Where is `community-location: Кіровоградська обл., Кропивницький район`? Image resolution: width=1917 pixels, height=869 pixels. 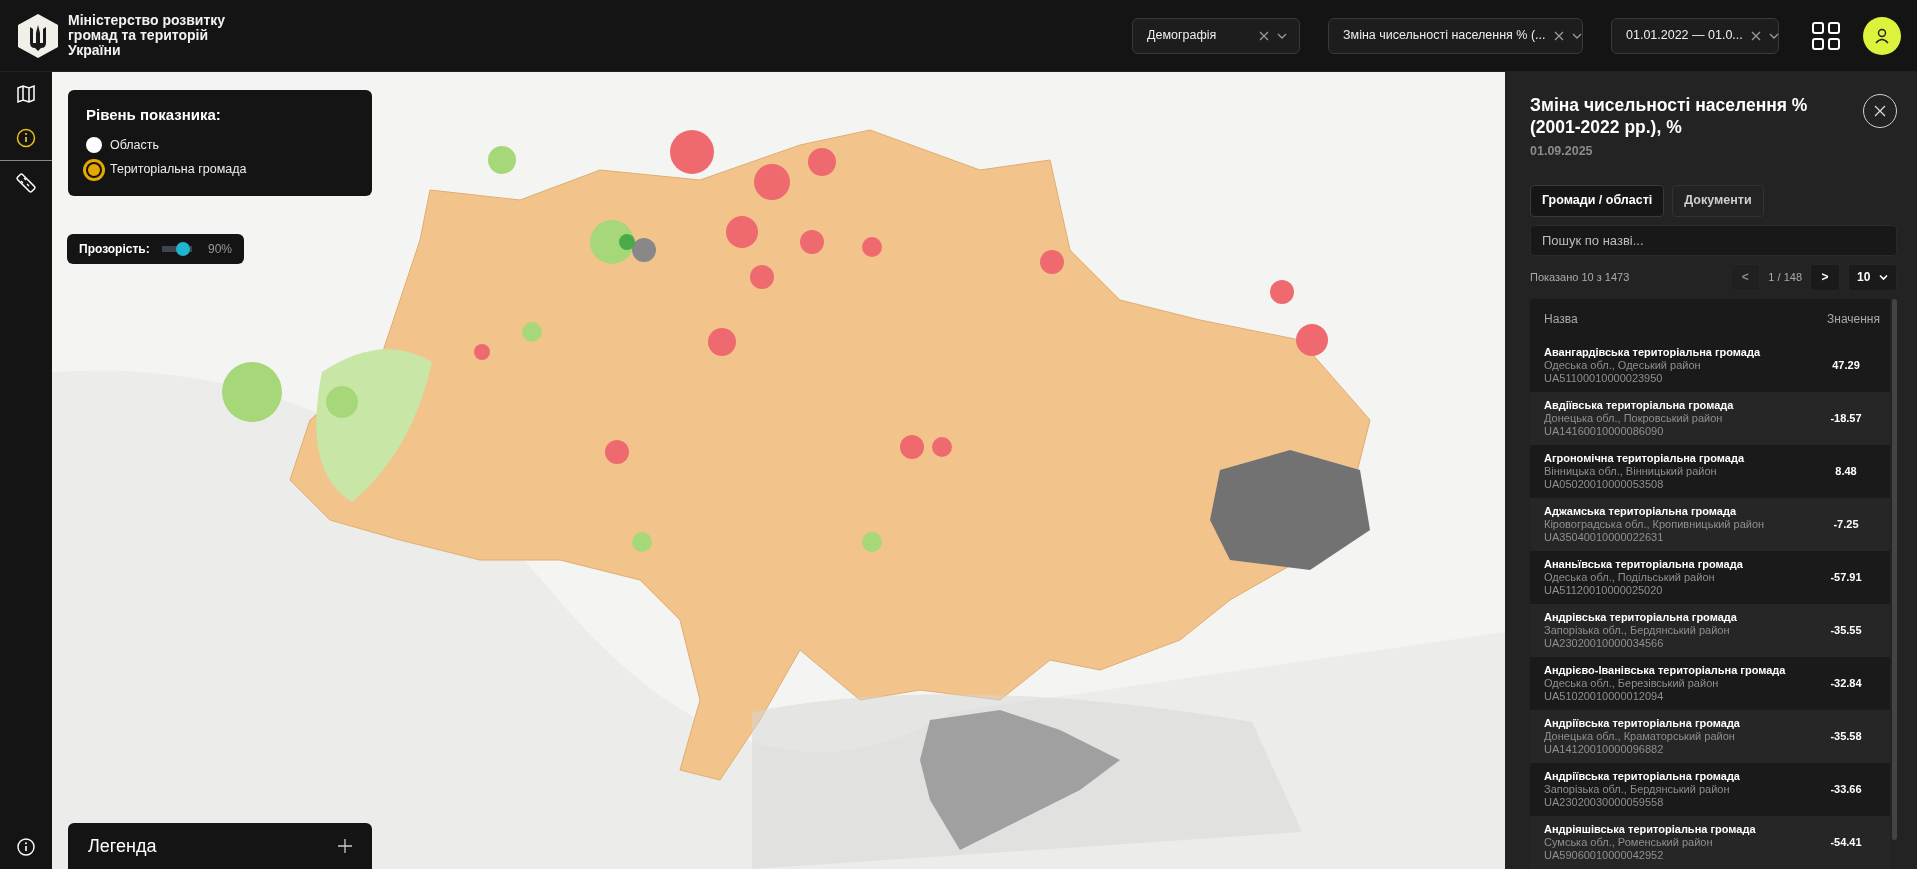
community-location: Кіровоградська обл., Кропивницький район is located at coordinates (1655, 524).